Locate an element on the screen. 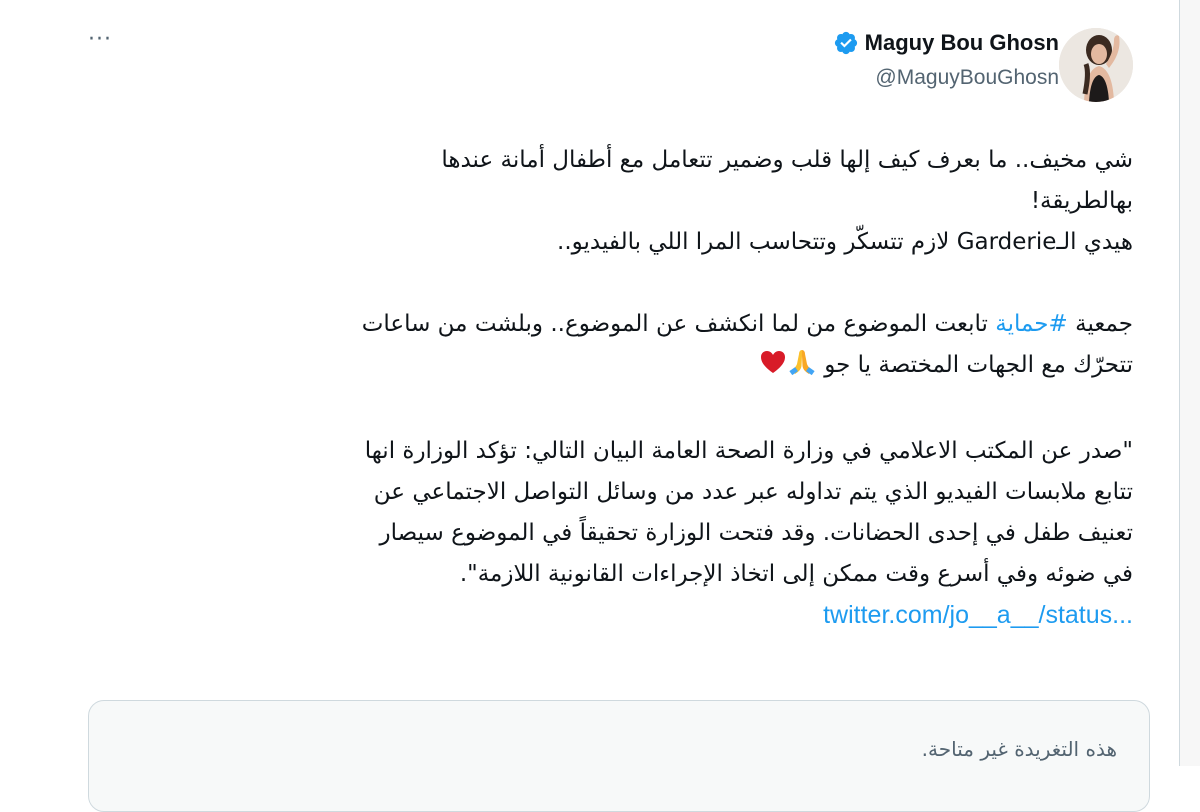 The height and width of the screenshot is (812, 1200). more-options-icon: ··· is located at coordinates (100, 40).